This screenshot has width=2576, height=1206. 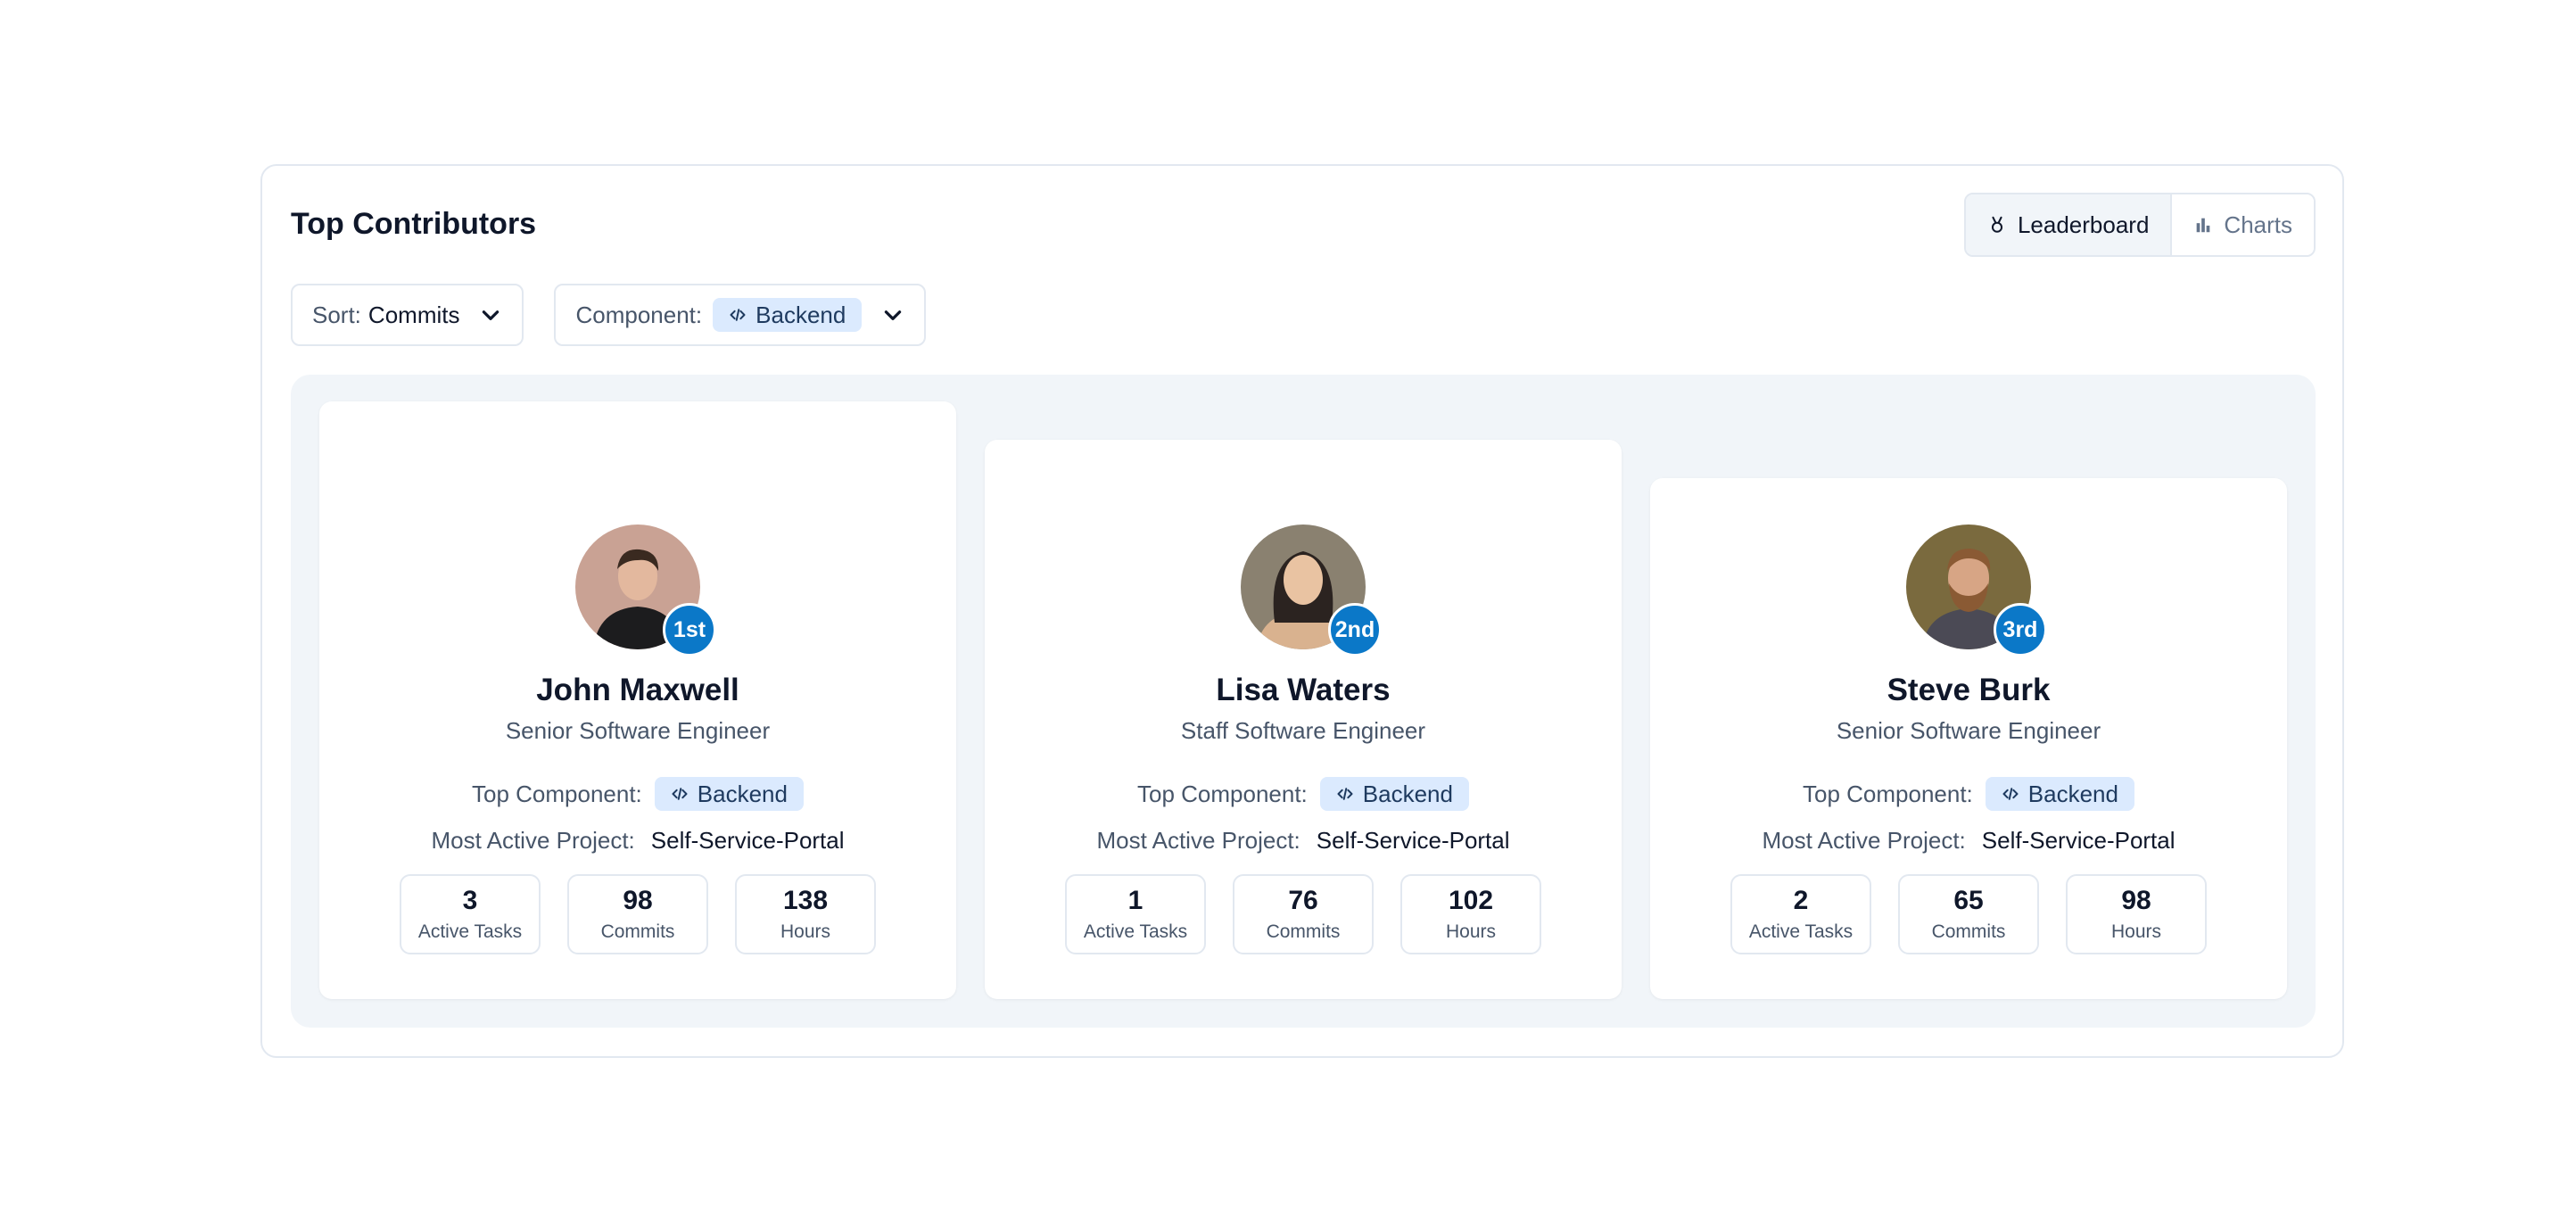 What do you see at coordinates (414, 224) in the screenshot?
I see `panel-title: Top Contributors` at bounding box center [414, 224].